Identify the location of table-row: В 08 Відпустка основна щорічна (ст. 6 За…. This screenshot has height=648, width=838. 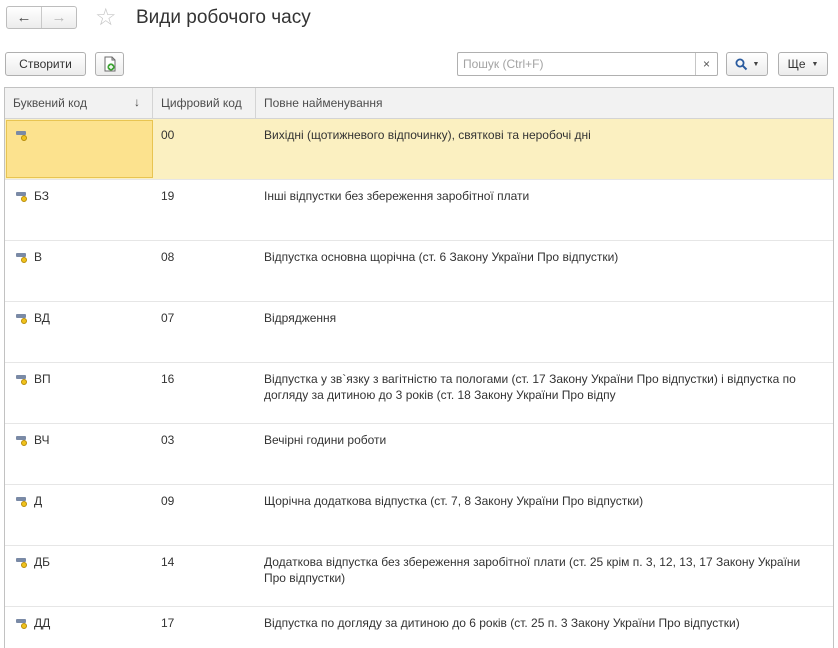
(419, 271).